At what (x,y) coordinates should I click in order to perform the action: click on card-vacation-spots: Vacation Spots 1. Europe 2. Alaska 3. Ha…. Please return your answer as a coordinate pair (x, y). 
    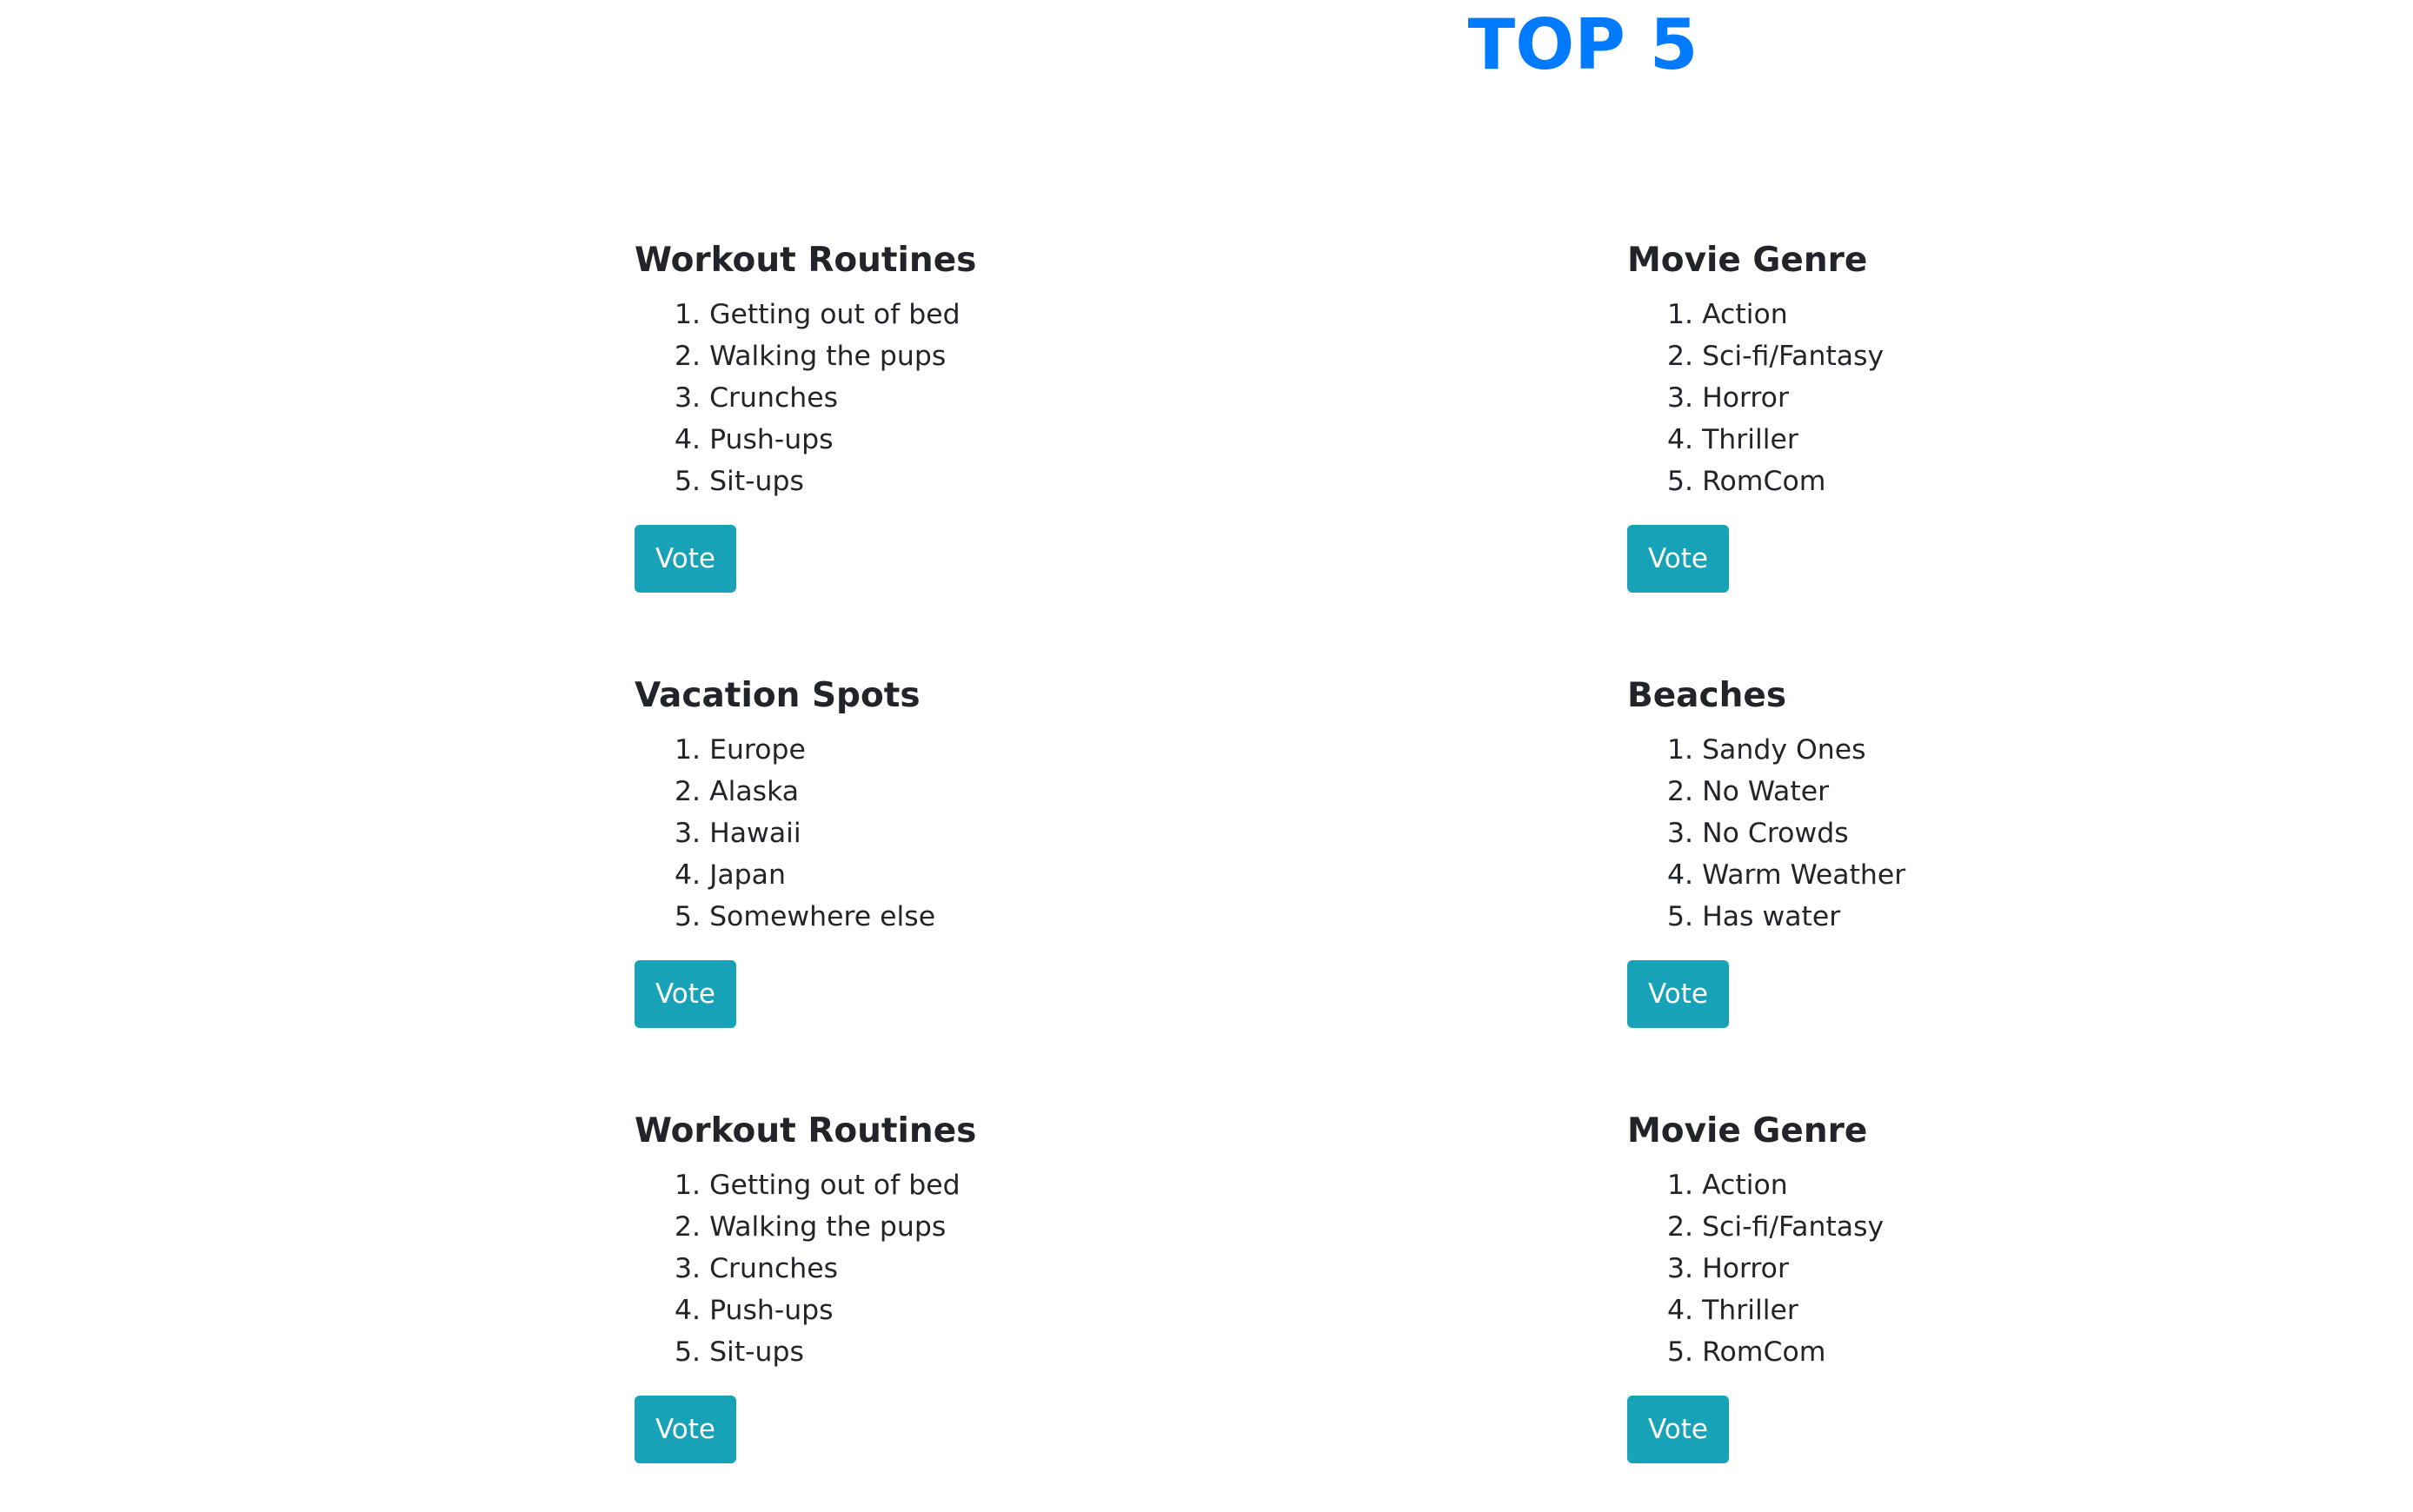
    Looking at the image, I should click on (1026, 850).